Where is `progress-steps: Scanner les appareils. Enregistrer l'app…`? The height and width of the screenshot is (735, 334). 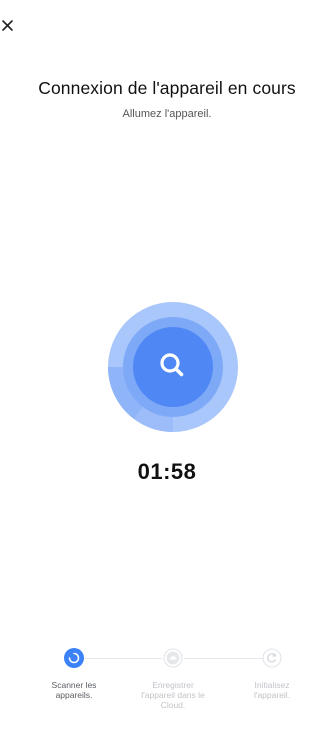
progress-steps: Scanner les appareils. Enregistrer l'app… is located at coordinates (167, 690).